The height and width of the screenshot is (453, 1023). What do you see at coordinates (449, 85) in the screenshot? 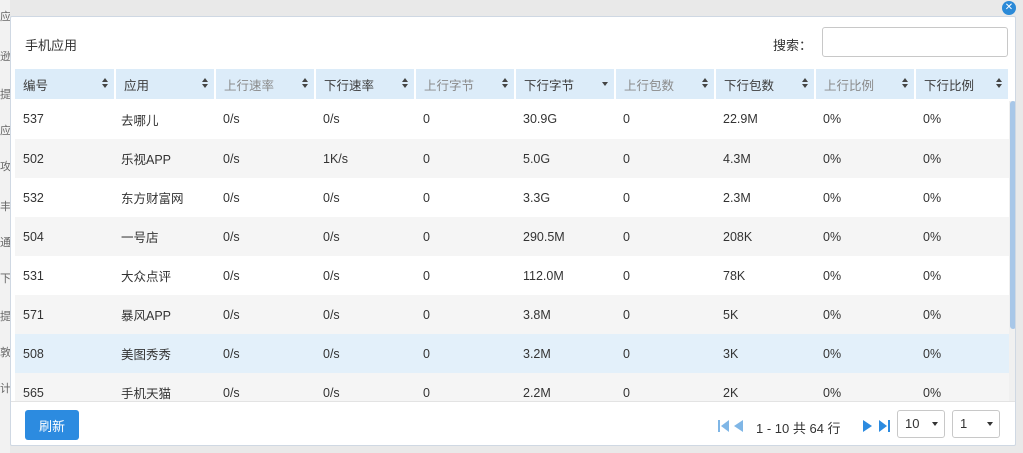
I see `column-header-label: 上行字节` at bounding box center [449, 85].